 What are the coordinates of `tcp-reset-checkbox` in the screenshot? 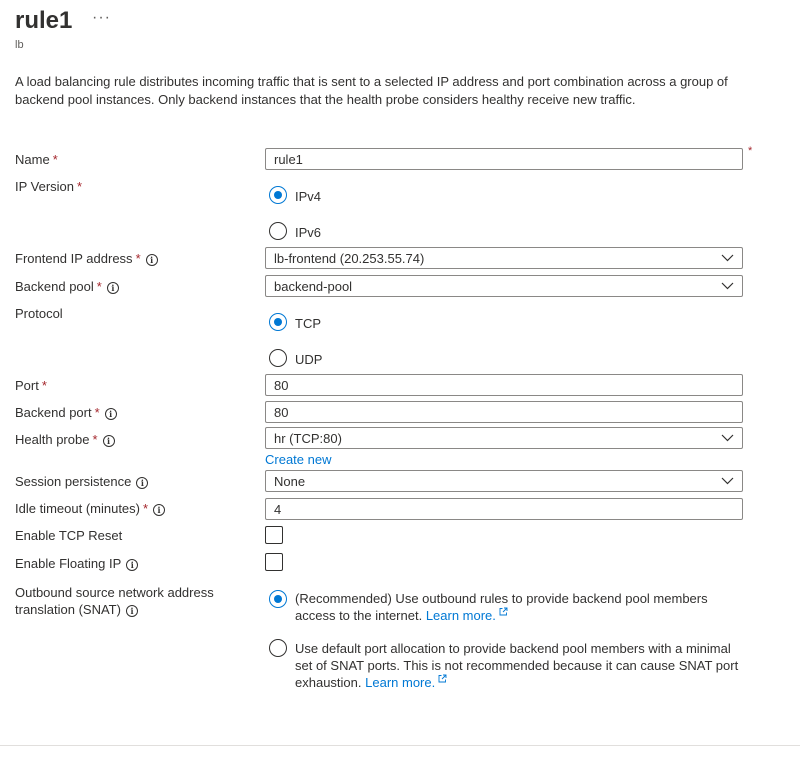 It's located at (274, 535).